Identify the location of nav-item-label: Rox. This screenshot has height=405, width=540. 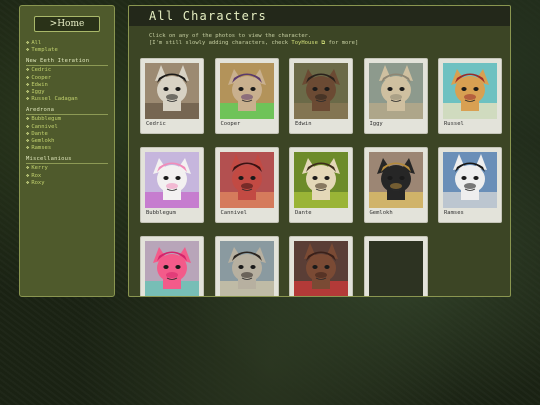
(36, 175).